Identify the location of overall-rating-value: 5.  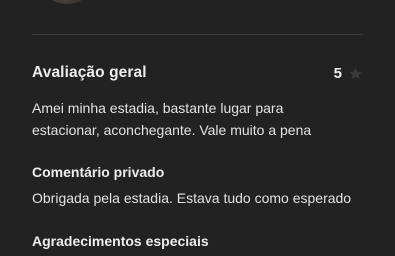
(348, 73).